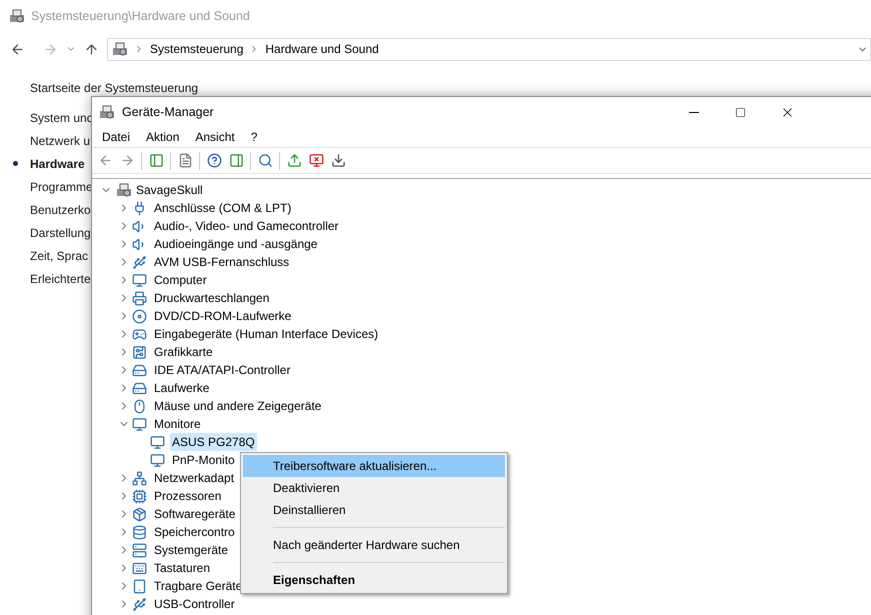 The height and width of the screenshot is (615, 871). What do you see at coordinates (183, 352) in the screenshot?
I see `tree-item: Grafikkarte` at bounding box center [183, 352].